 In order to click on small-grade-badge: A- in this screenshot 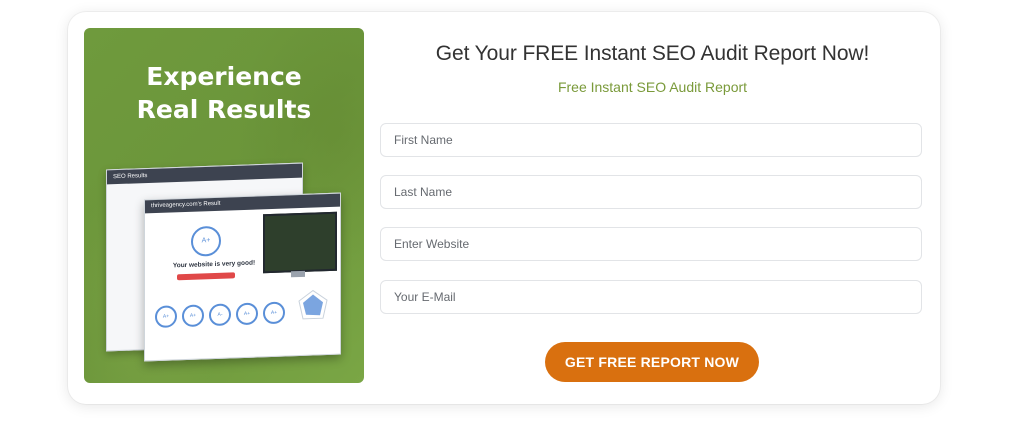, I will do `click(220, 315)`.